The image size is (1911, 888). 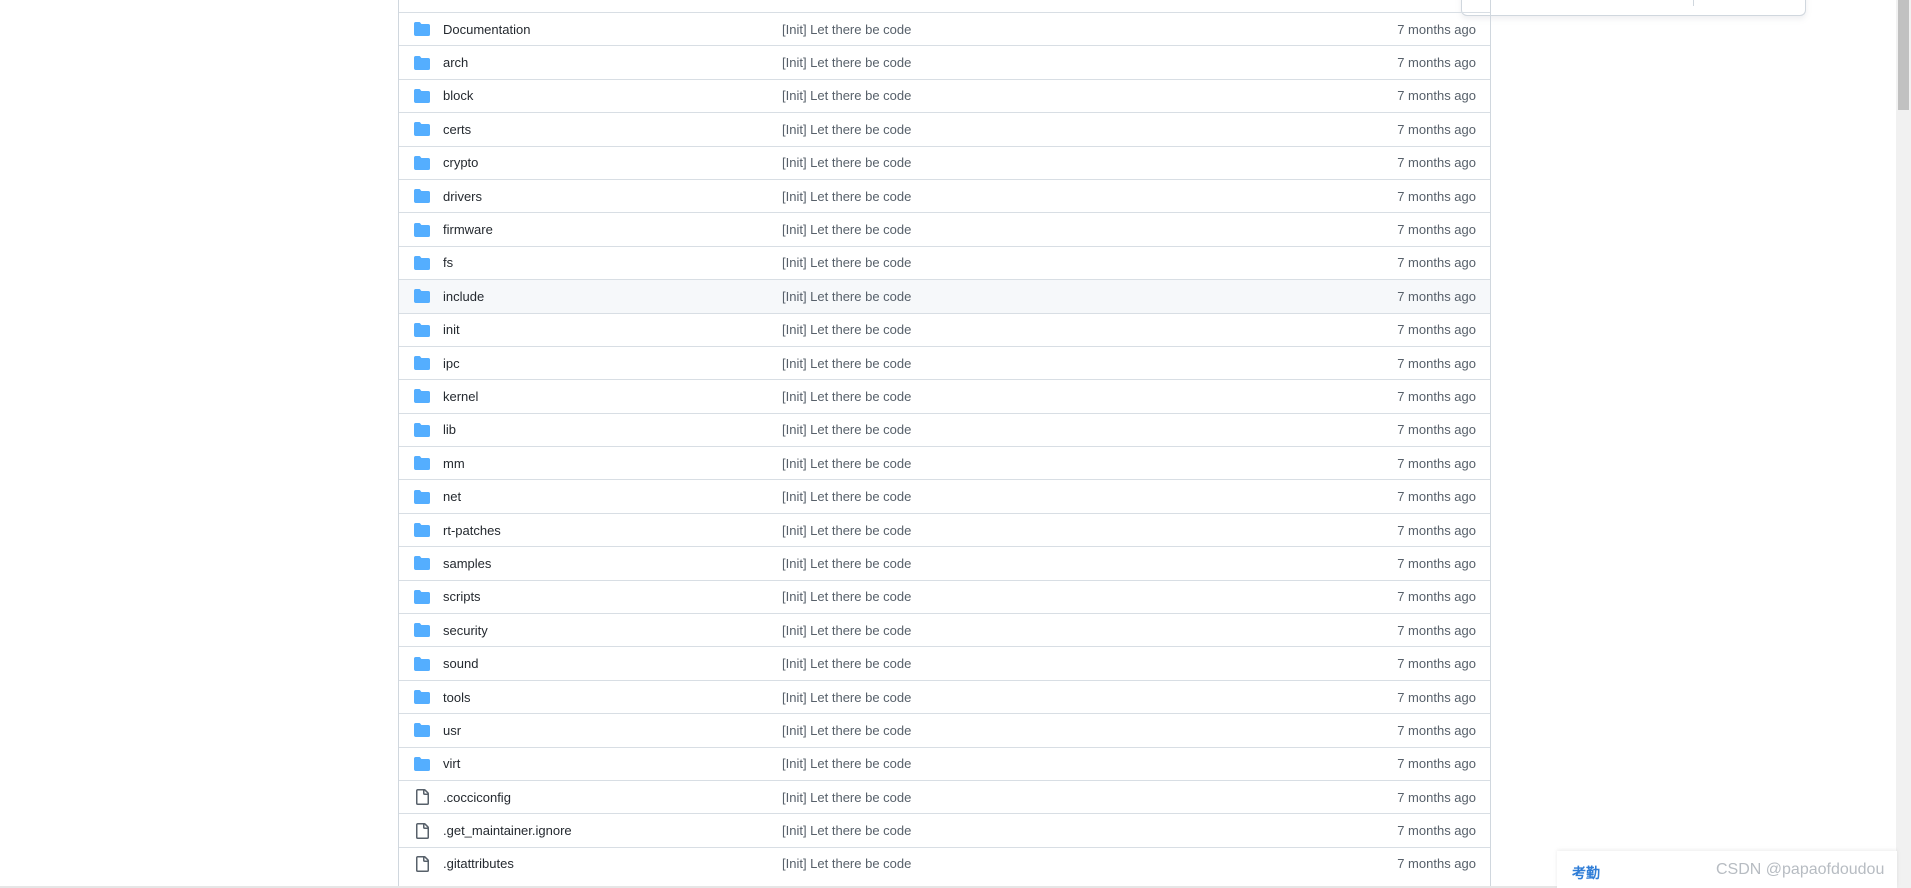 What do you see at coordinates (1903, 444) in the screenshot?
I see `page-scrollbar` at bounding box center [1903, 444].